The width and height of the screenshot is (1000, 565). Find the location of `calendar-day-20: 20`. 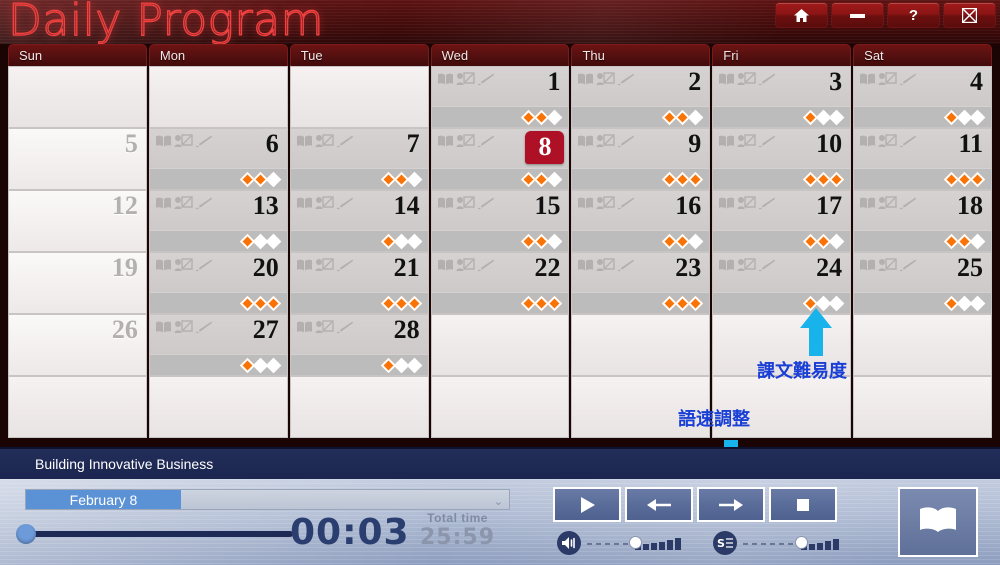

calendar-day-20: 20 is located at coordinates (218, 283).